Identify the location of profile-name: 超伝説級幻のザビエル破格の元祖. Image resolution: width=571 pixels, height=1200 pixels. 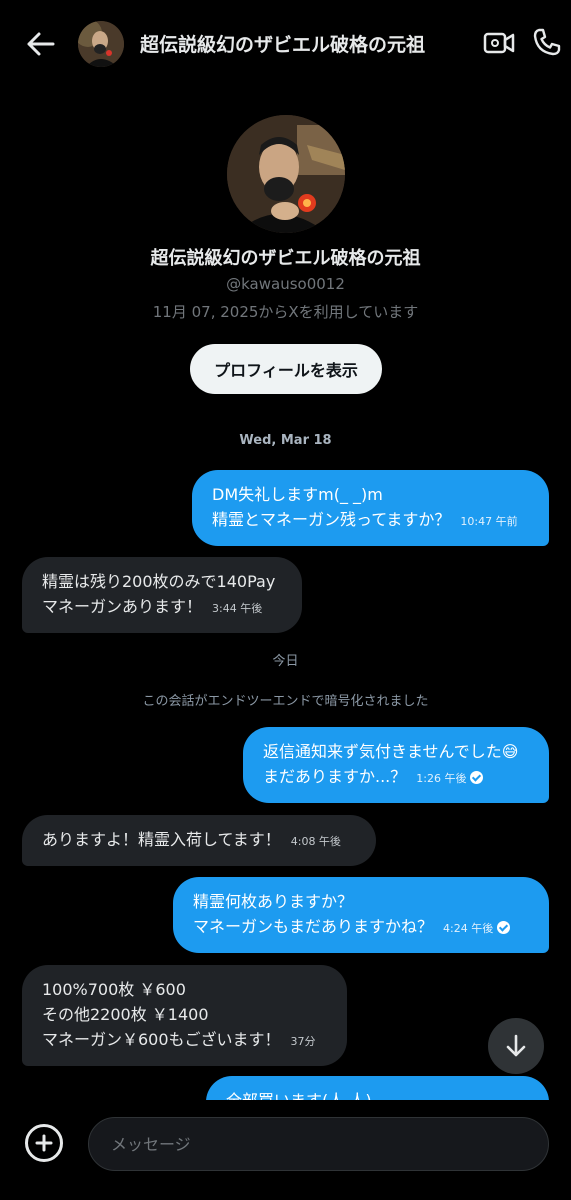
(285, 258).